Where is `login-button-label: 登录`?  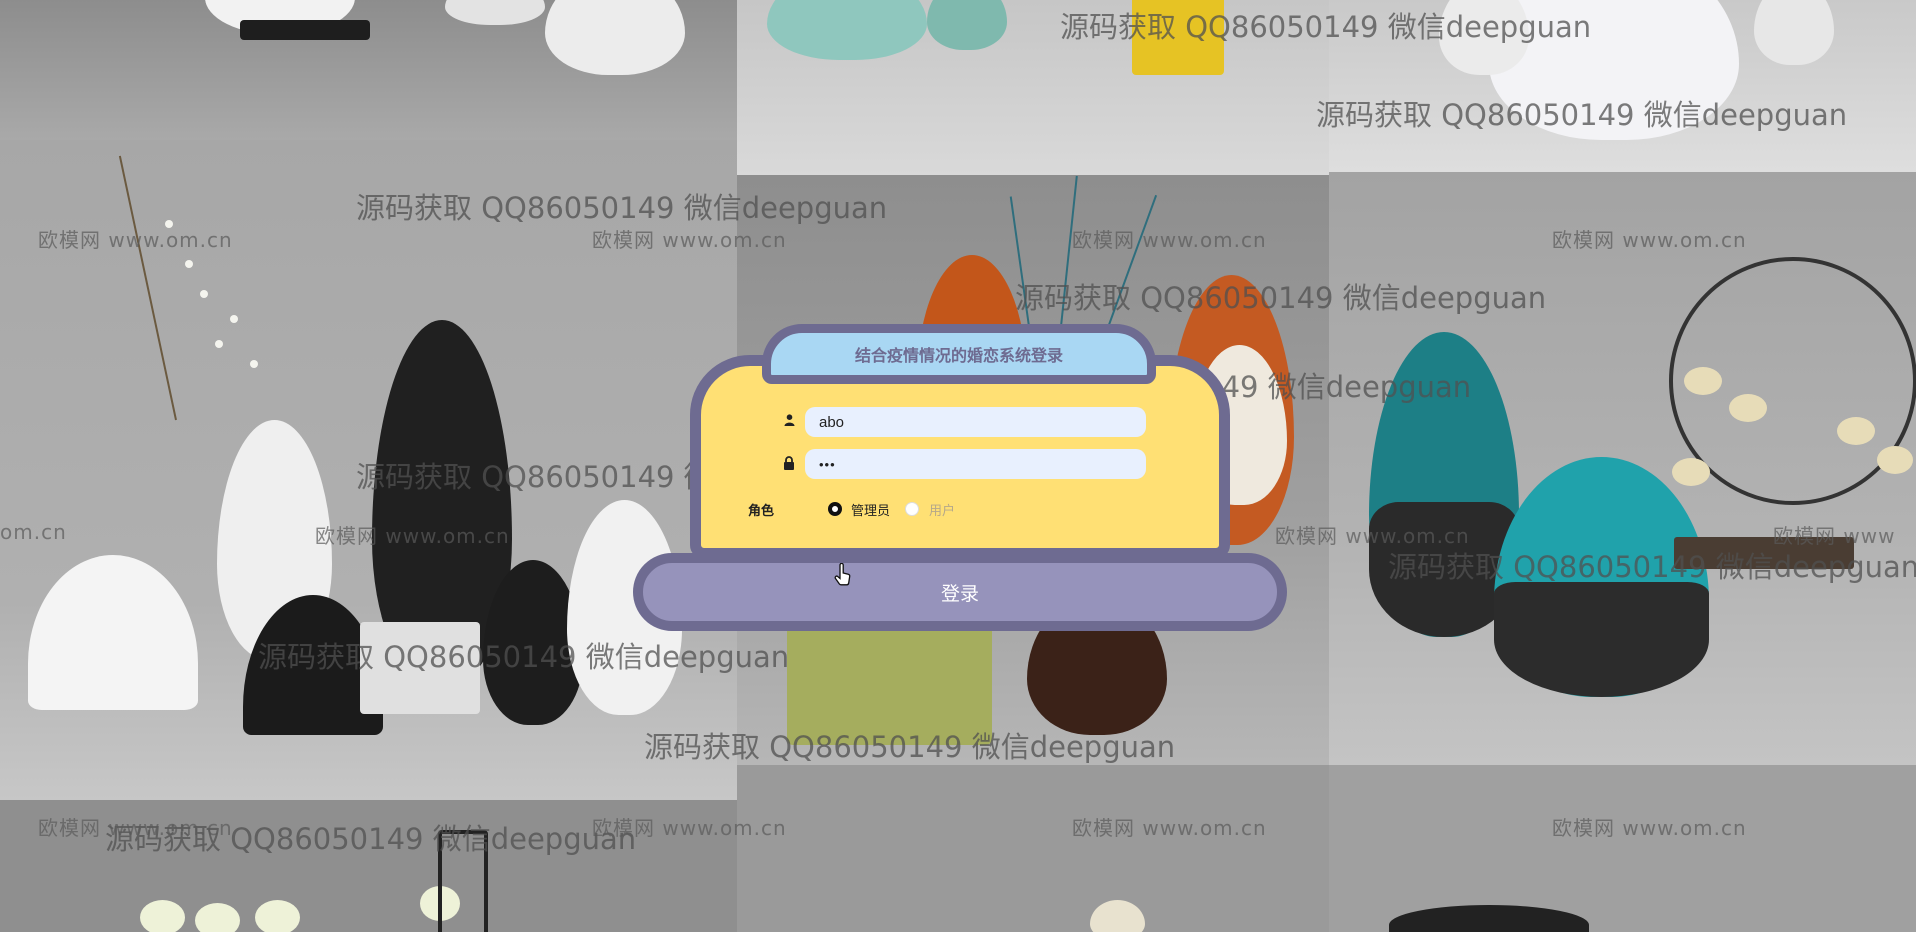
login-button-label: 登录 is located at coordinates (959, 594).